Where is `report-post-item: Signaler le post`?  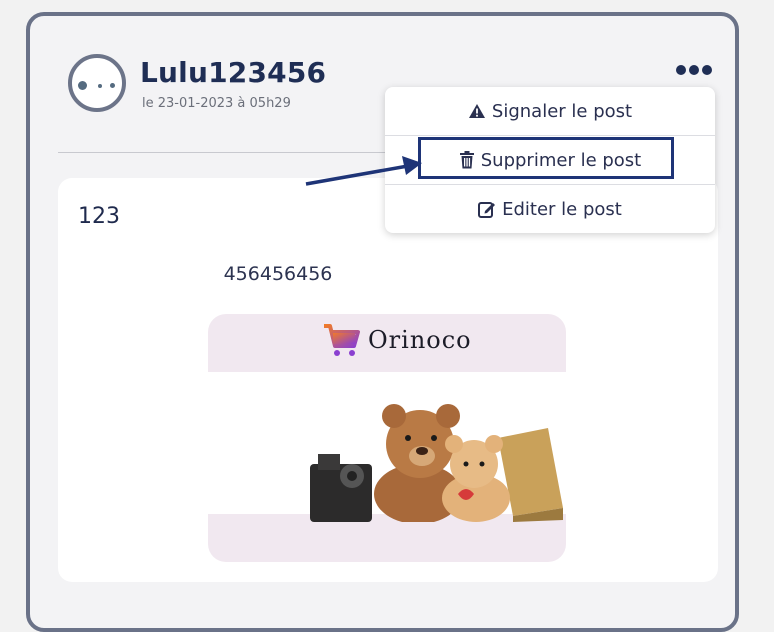
report-post-item: Signaler le post is located at coordinates (550, 111).